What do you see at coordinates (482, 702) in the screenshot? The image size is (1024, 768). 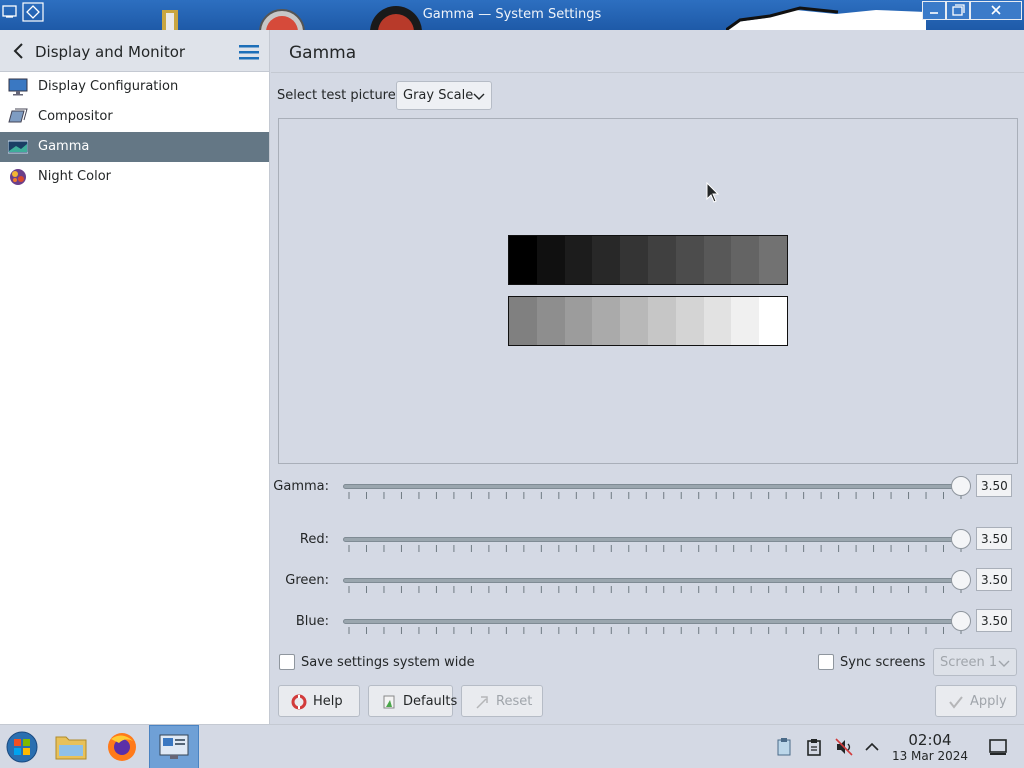 I see `reset-icon` at bounding box center [482, 702].